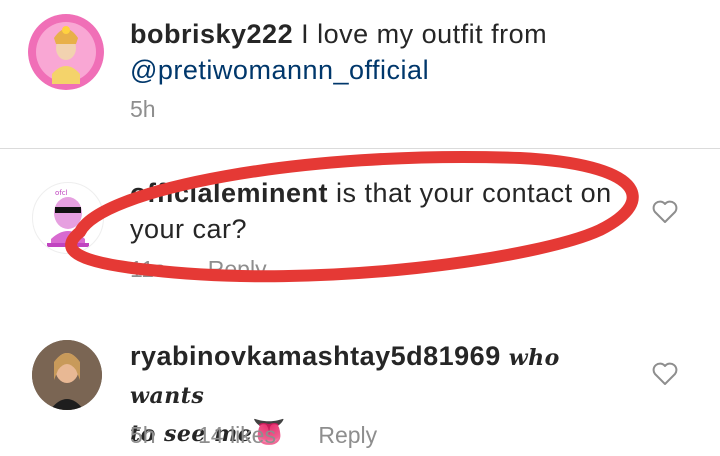 The image size is (720, 456). Describe the element at coordinates (315, 356) in the screenshot. I see `comment-username: ryabinovkamashtay5d81969` at that location.